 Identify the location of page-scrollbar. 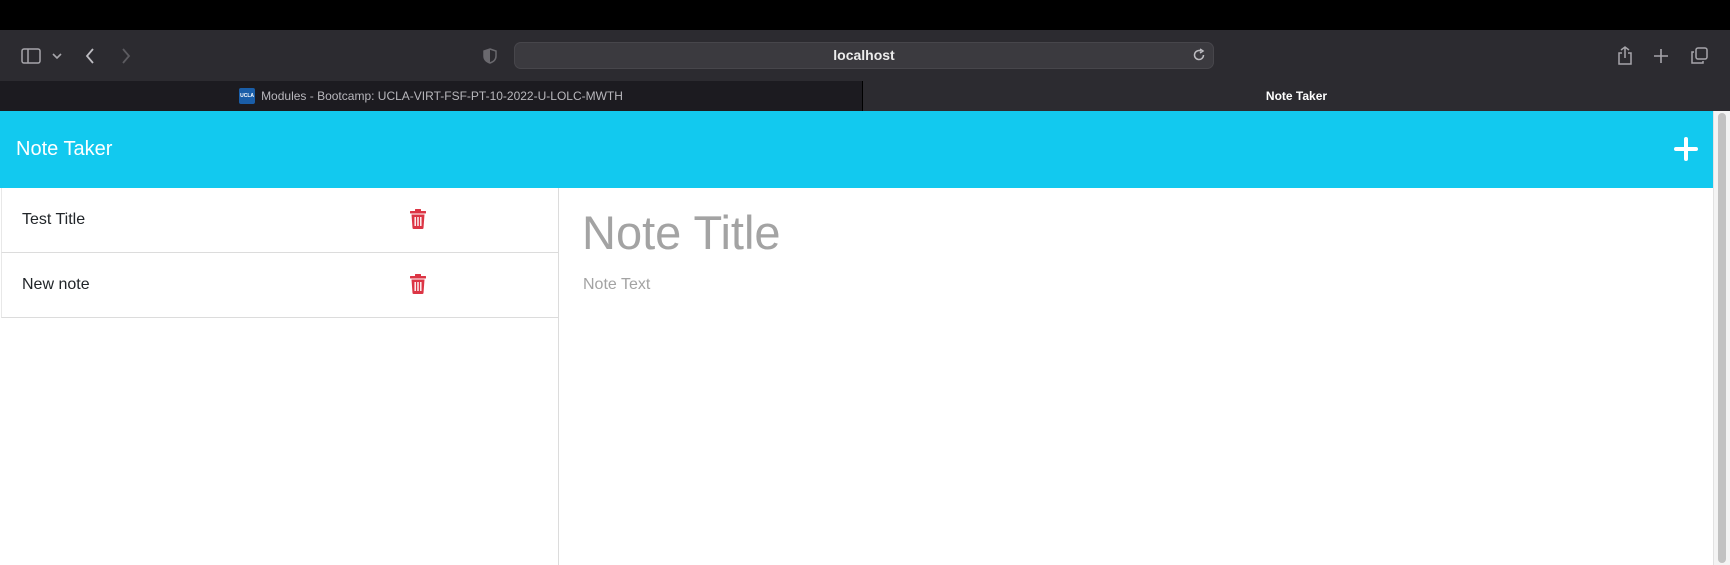
(1721, 338).